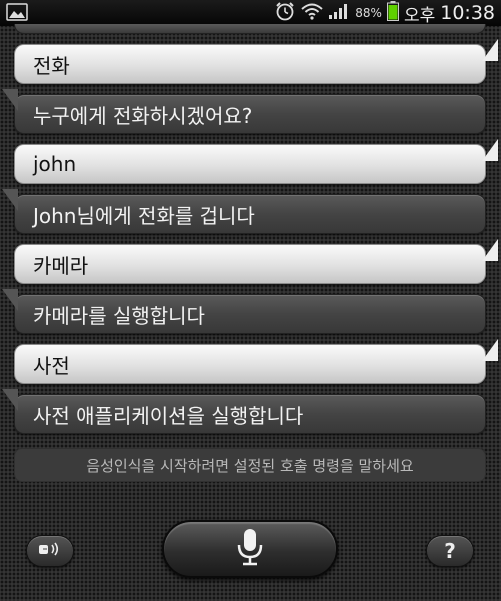  Describe the element at coordinates (51, 365) in the screenshot. I see `message-text: 사전` at that location.